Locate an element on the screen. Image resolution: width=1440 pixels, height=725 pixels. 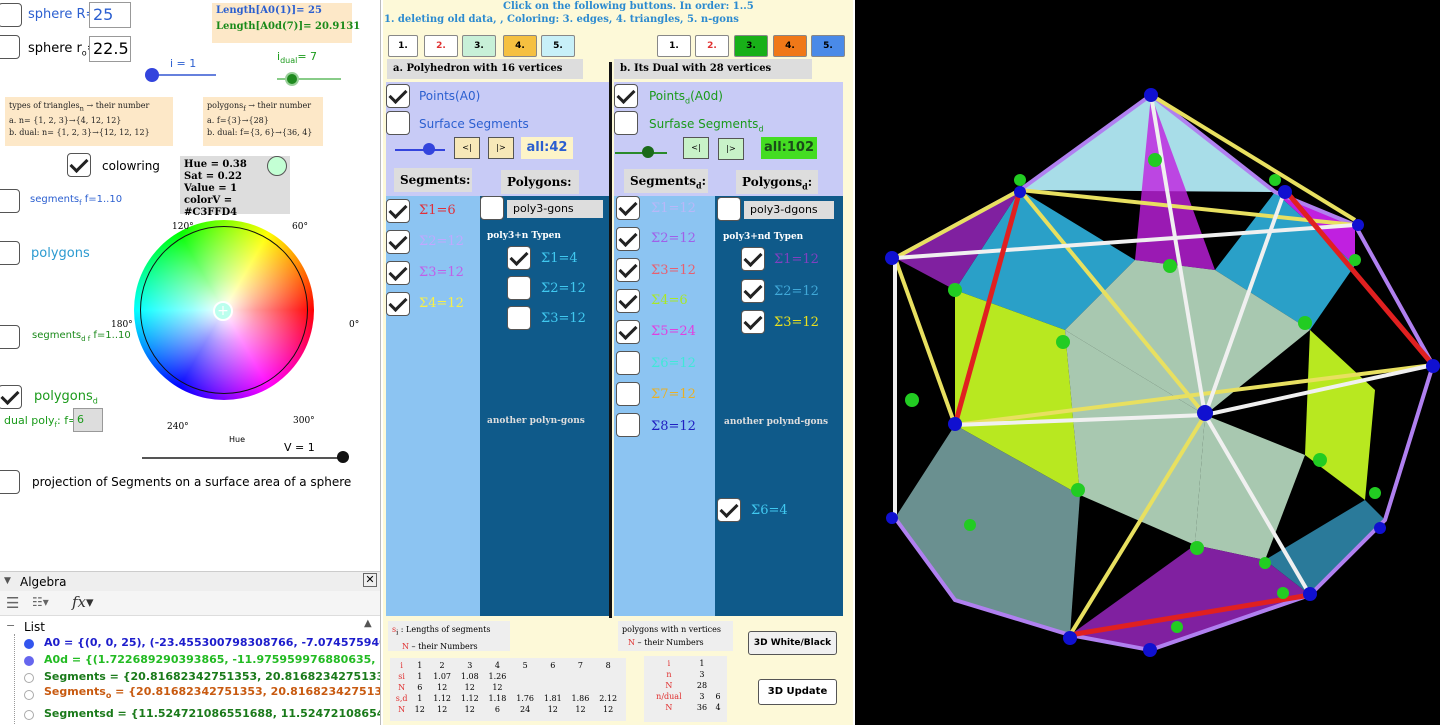
function-icon: fx▾ is located at coordinates (83, 602).